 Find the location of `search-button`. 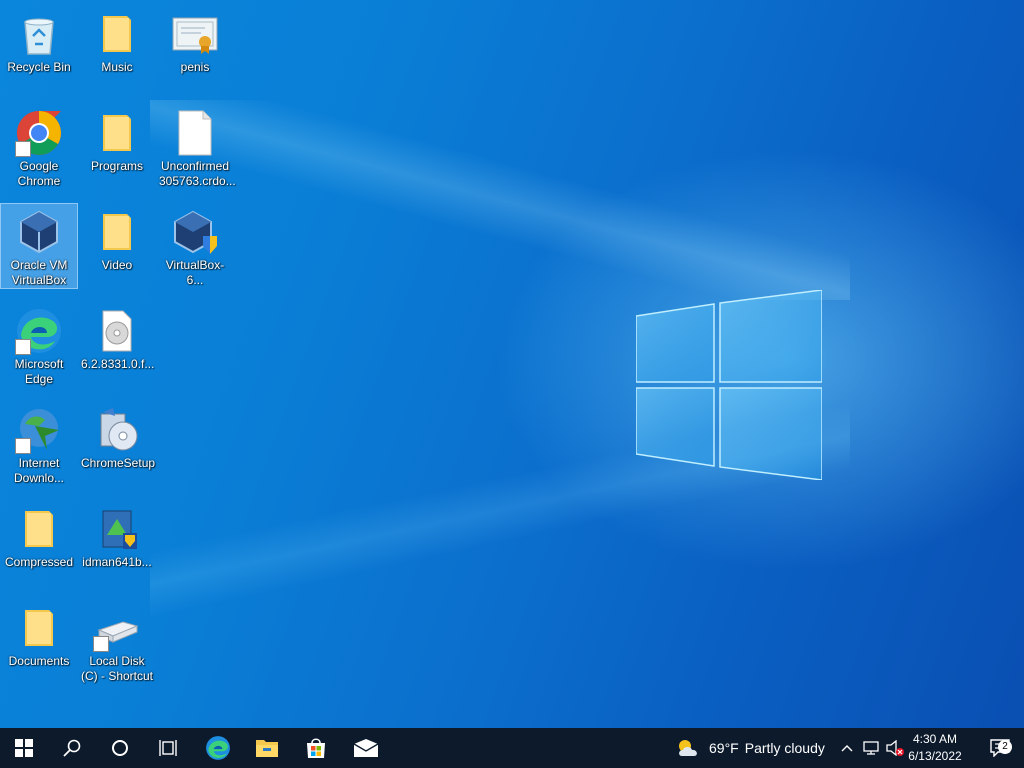

search-button is located at coordinates (72, 748).